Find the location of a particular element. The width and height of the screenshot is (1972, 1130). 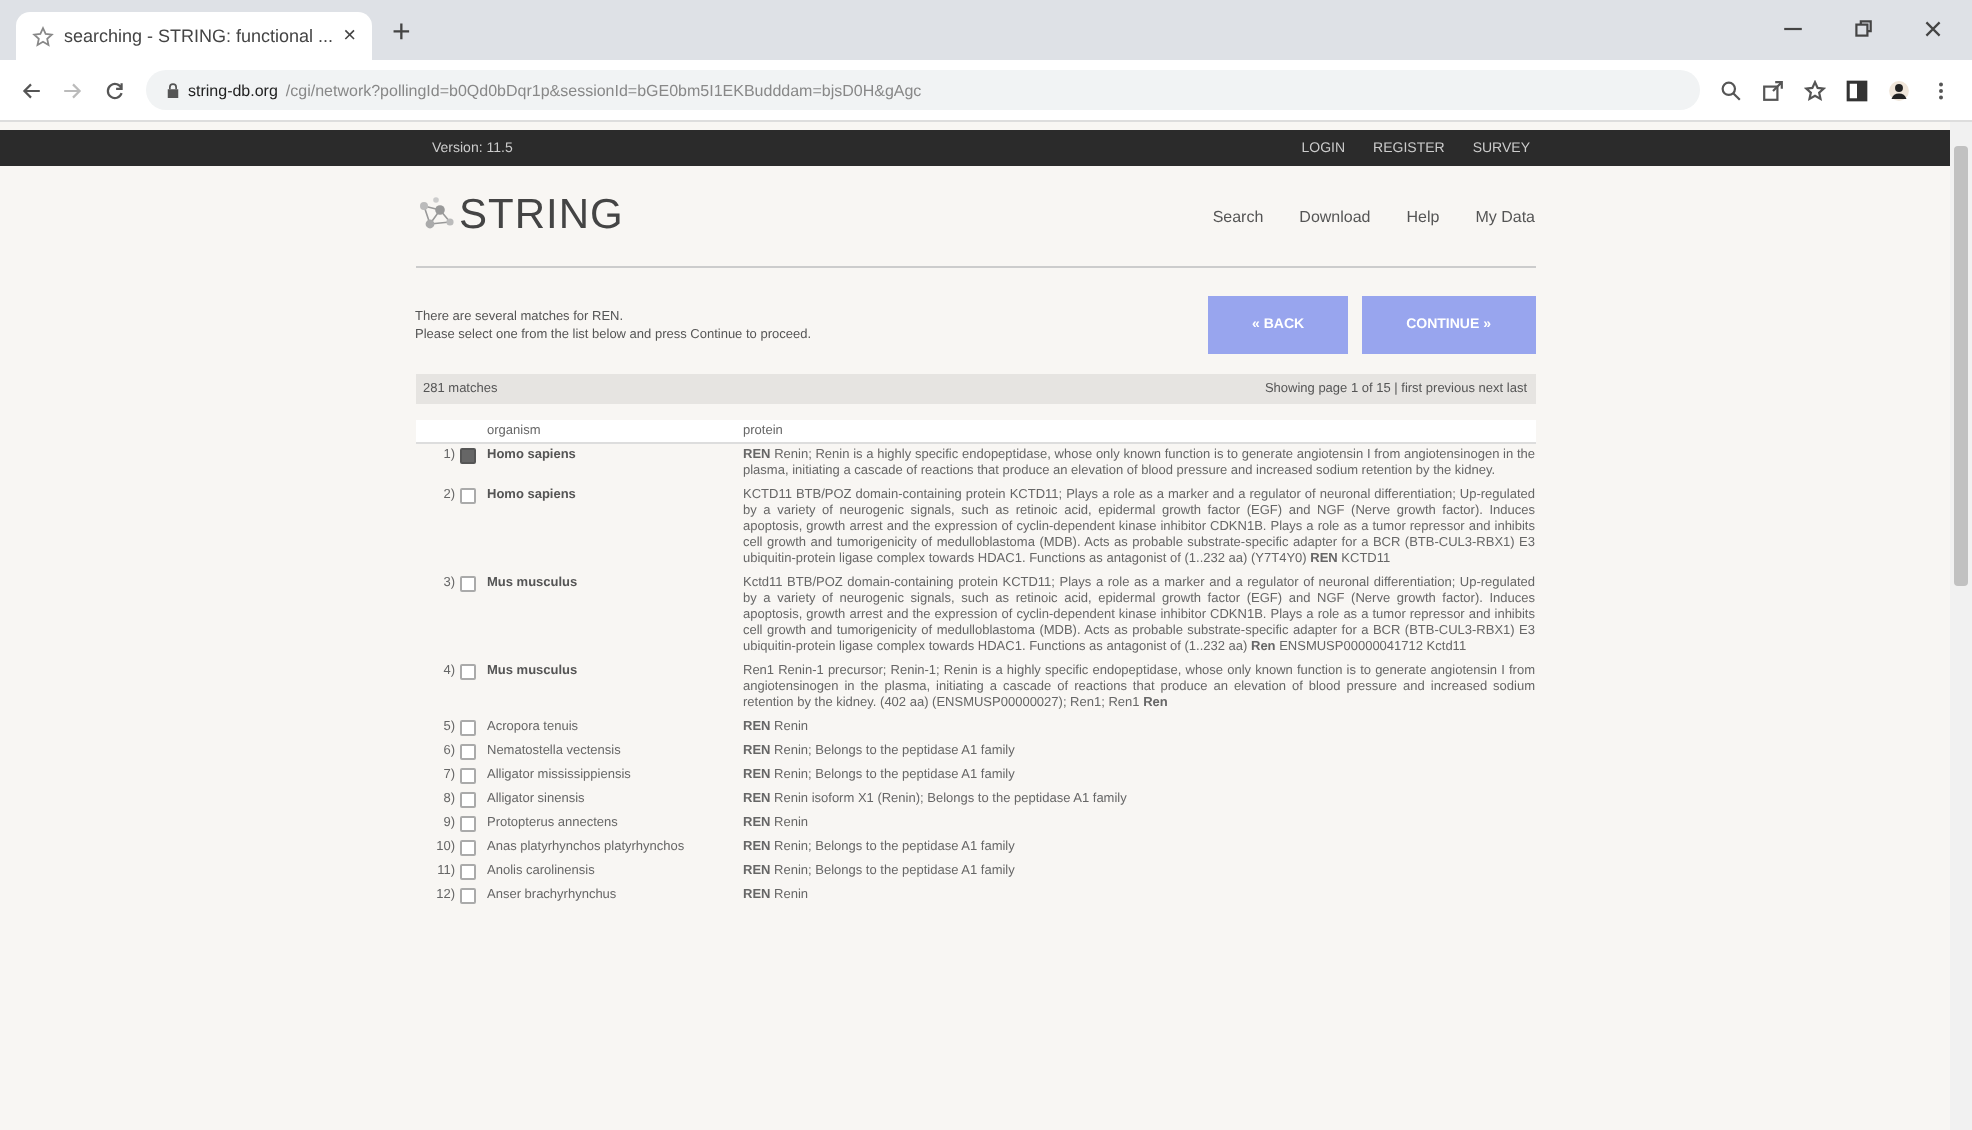

close-tab-button: × is located at coordinates (349, 36).